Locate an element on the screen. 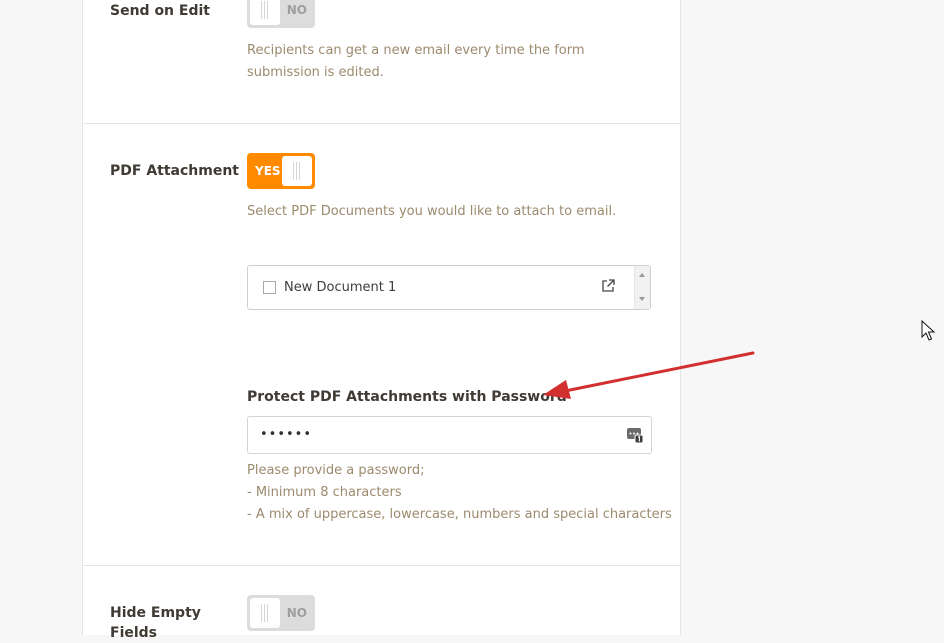  annotation-arrow is located at coordinates (649, 375).